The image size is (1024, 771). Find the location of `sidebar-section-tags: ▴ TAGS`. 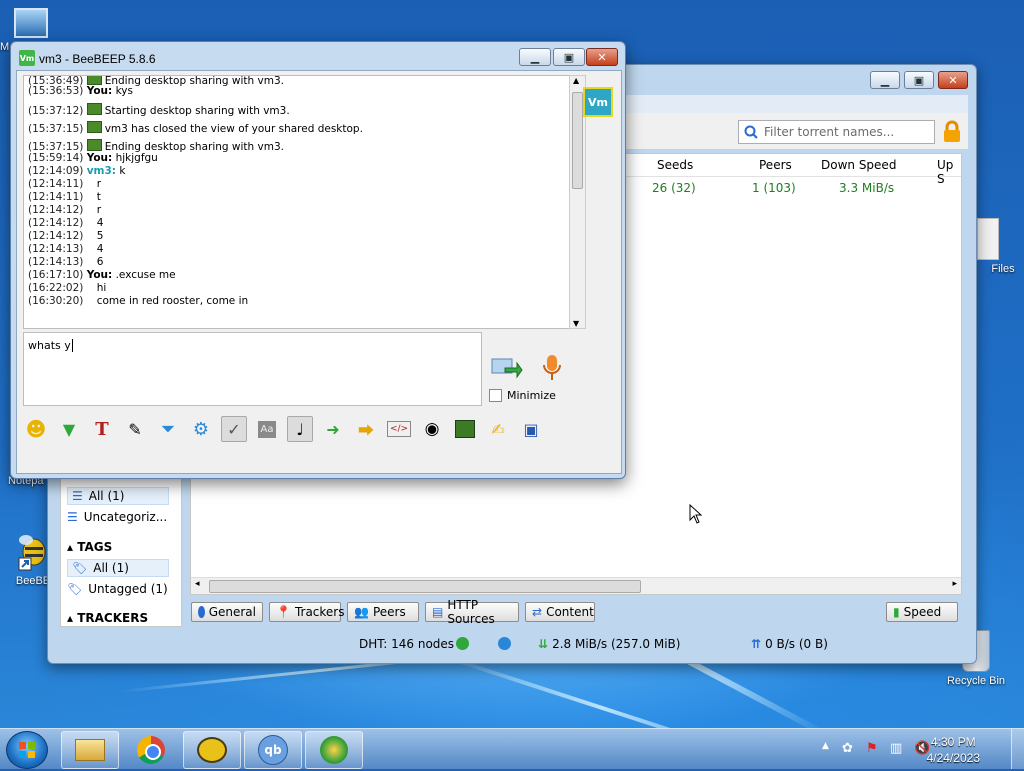

sidebar-section-tags: ▴ TAGS is located at coordinates (89, 547).